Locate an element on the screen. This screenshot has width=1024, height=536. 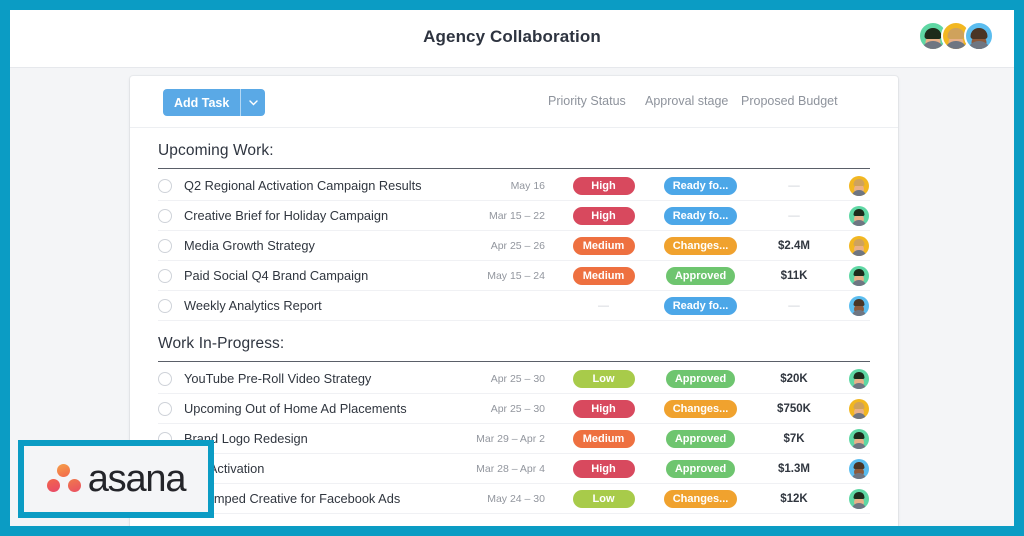
priority-cell: Low is located at coordinates (603, 378).